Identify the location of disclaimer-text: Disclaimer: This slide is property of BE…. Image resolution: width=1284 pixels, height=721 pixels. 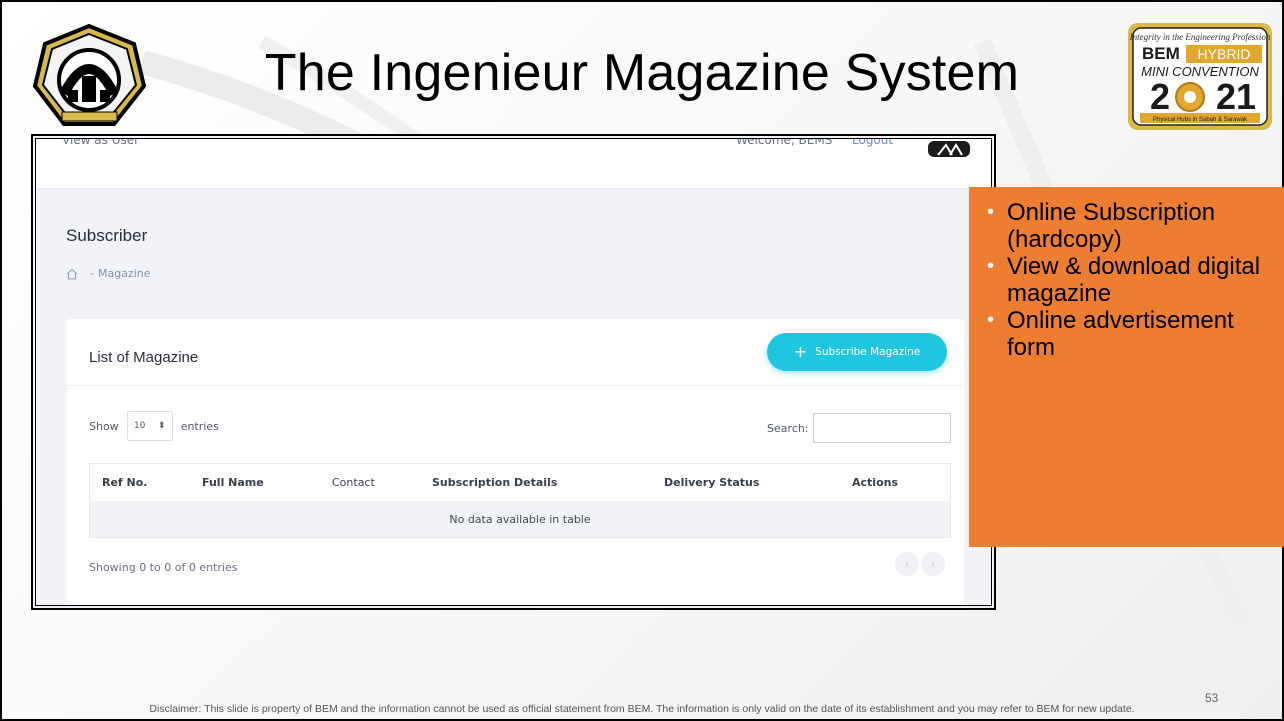
(642, 709).